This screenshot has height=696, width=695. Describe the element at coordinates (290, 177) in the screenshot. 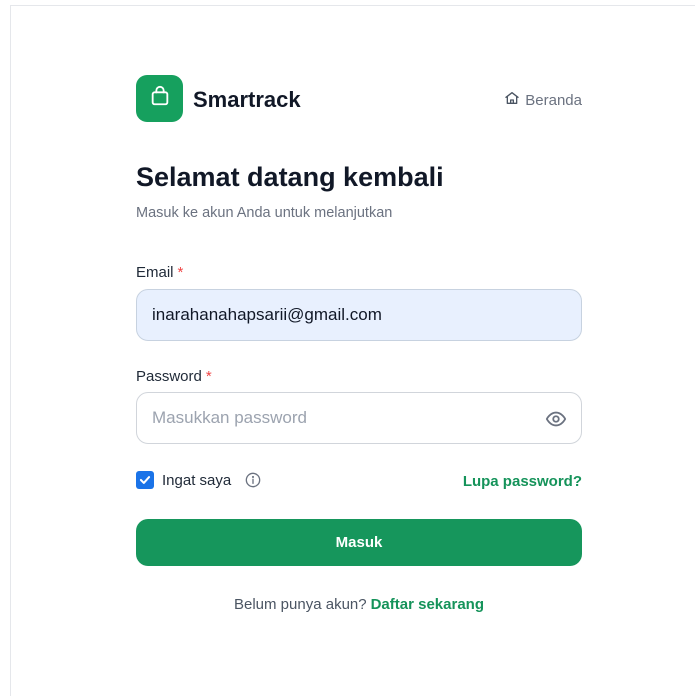

I see `page-title: Selamat datang kembali` at that location.